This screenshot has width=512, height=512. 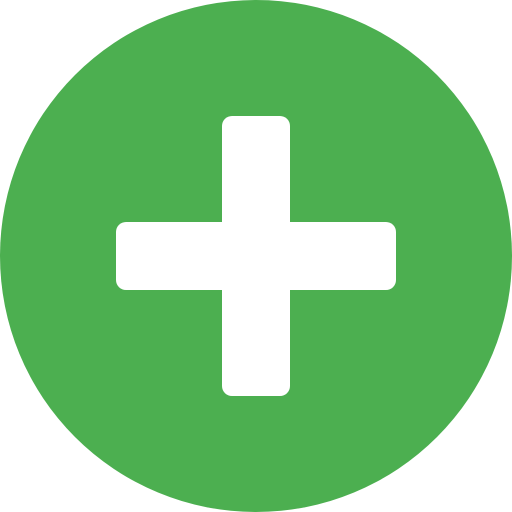 I want to click on plus-horizontal-bar, so click(x=256, y=256).